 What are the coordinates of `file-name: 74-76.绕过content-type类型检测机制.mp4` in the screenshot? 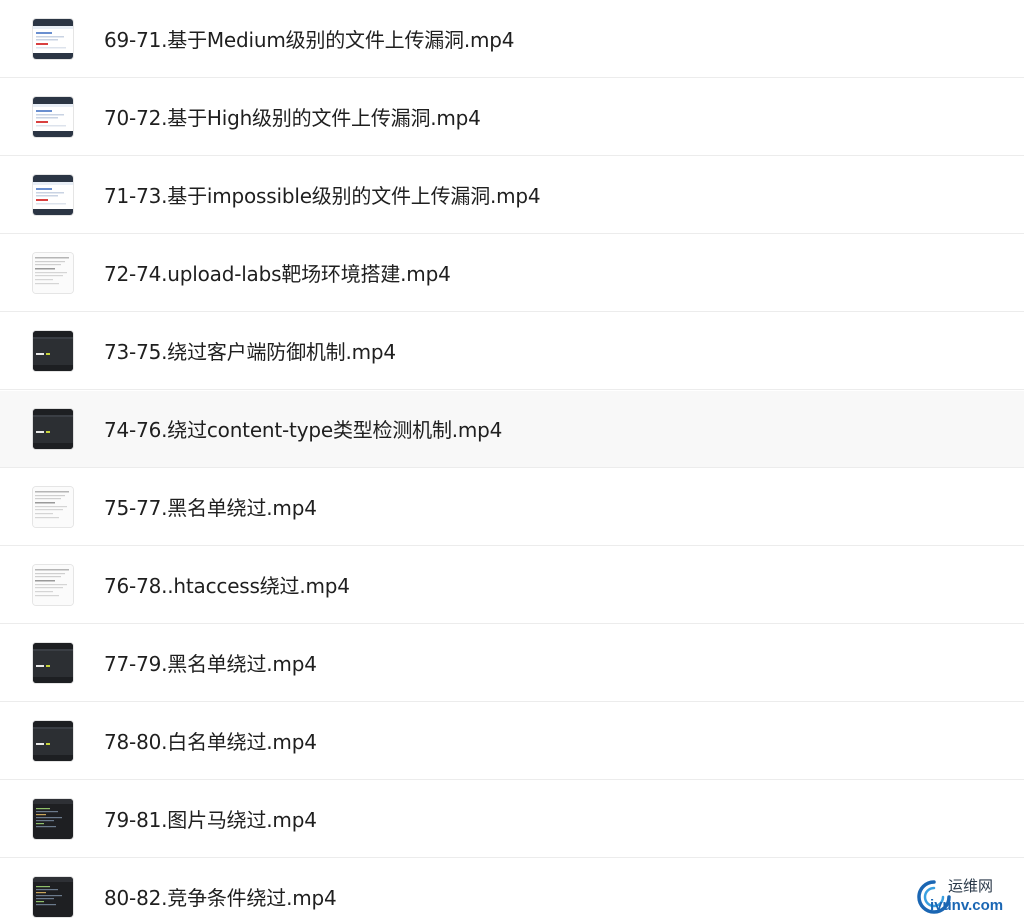 It's located at (303, 430).